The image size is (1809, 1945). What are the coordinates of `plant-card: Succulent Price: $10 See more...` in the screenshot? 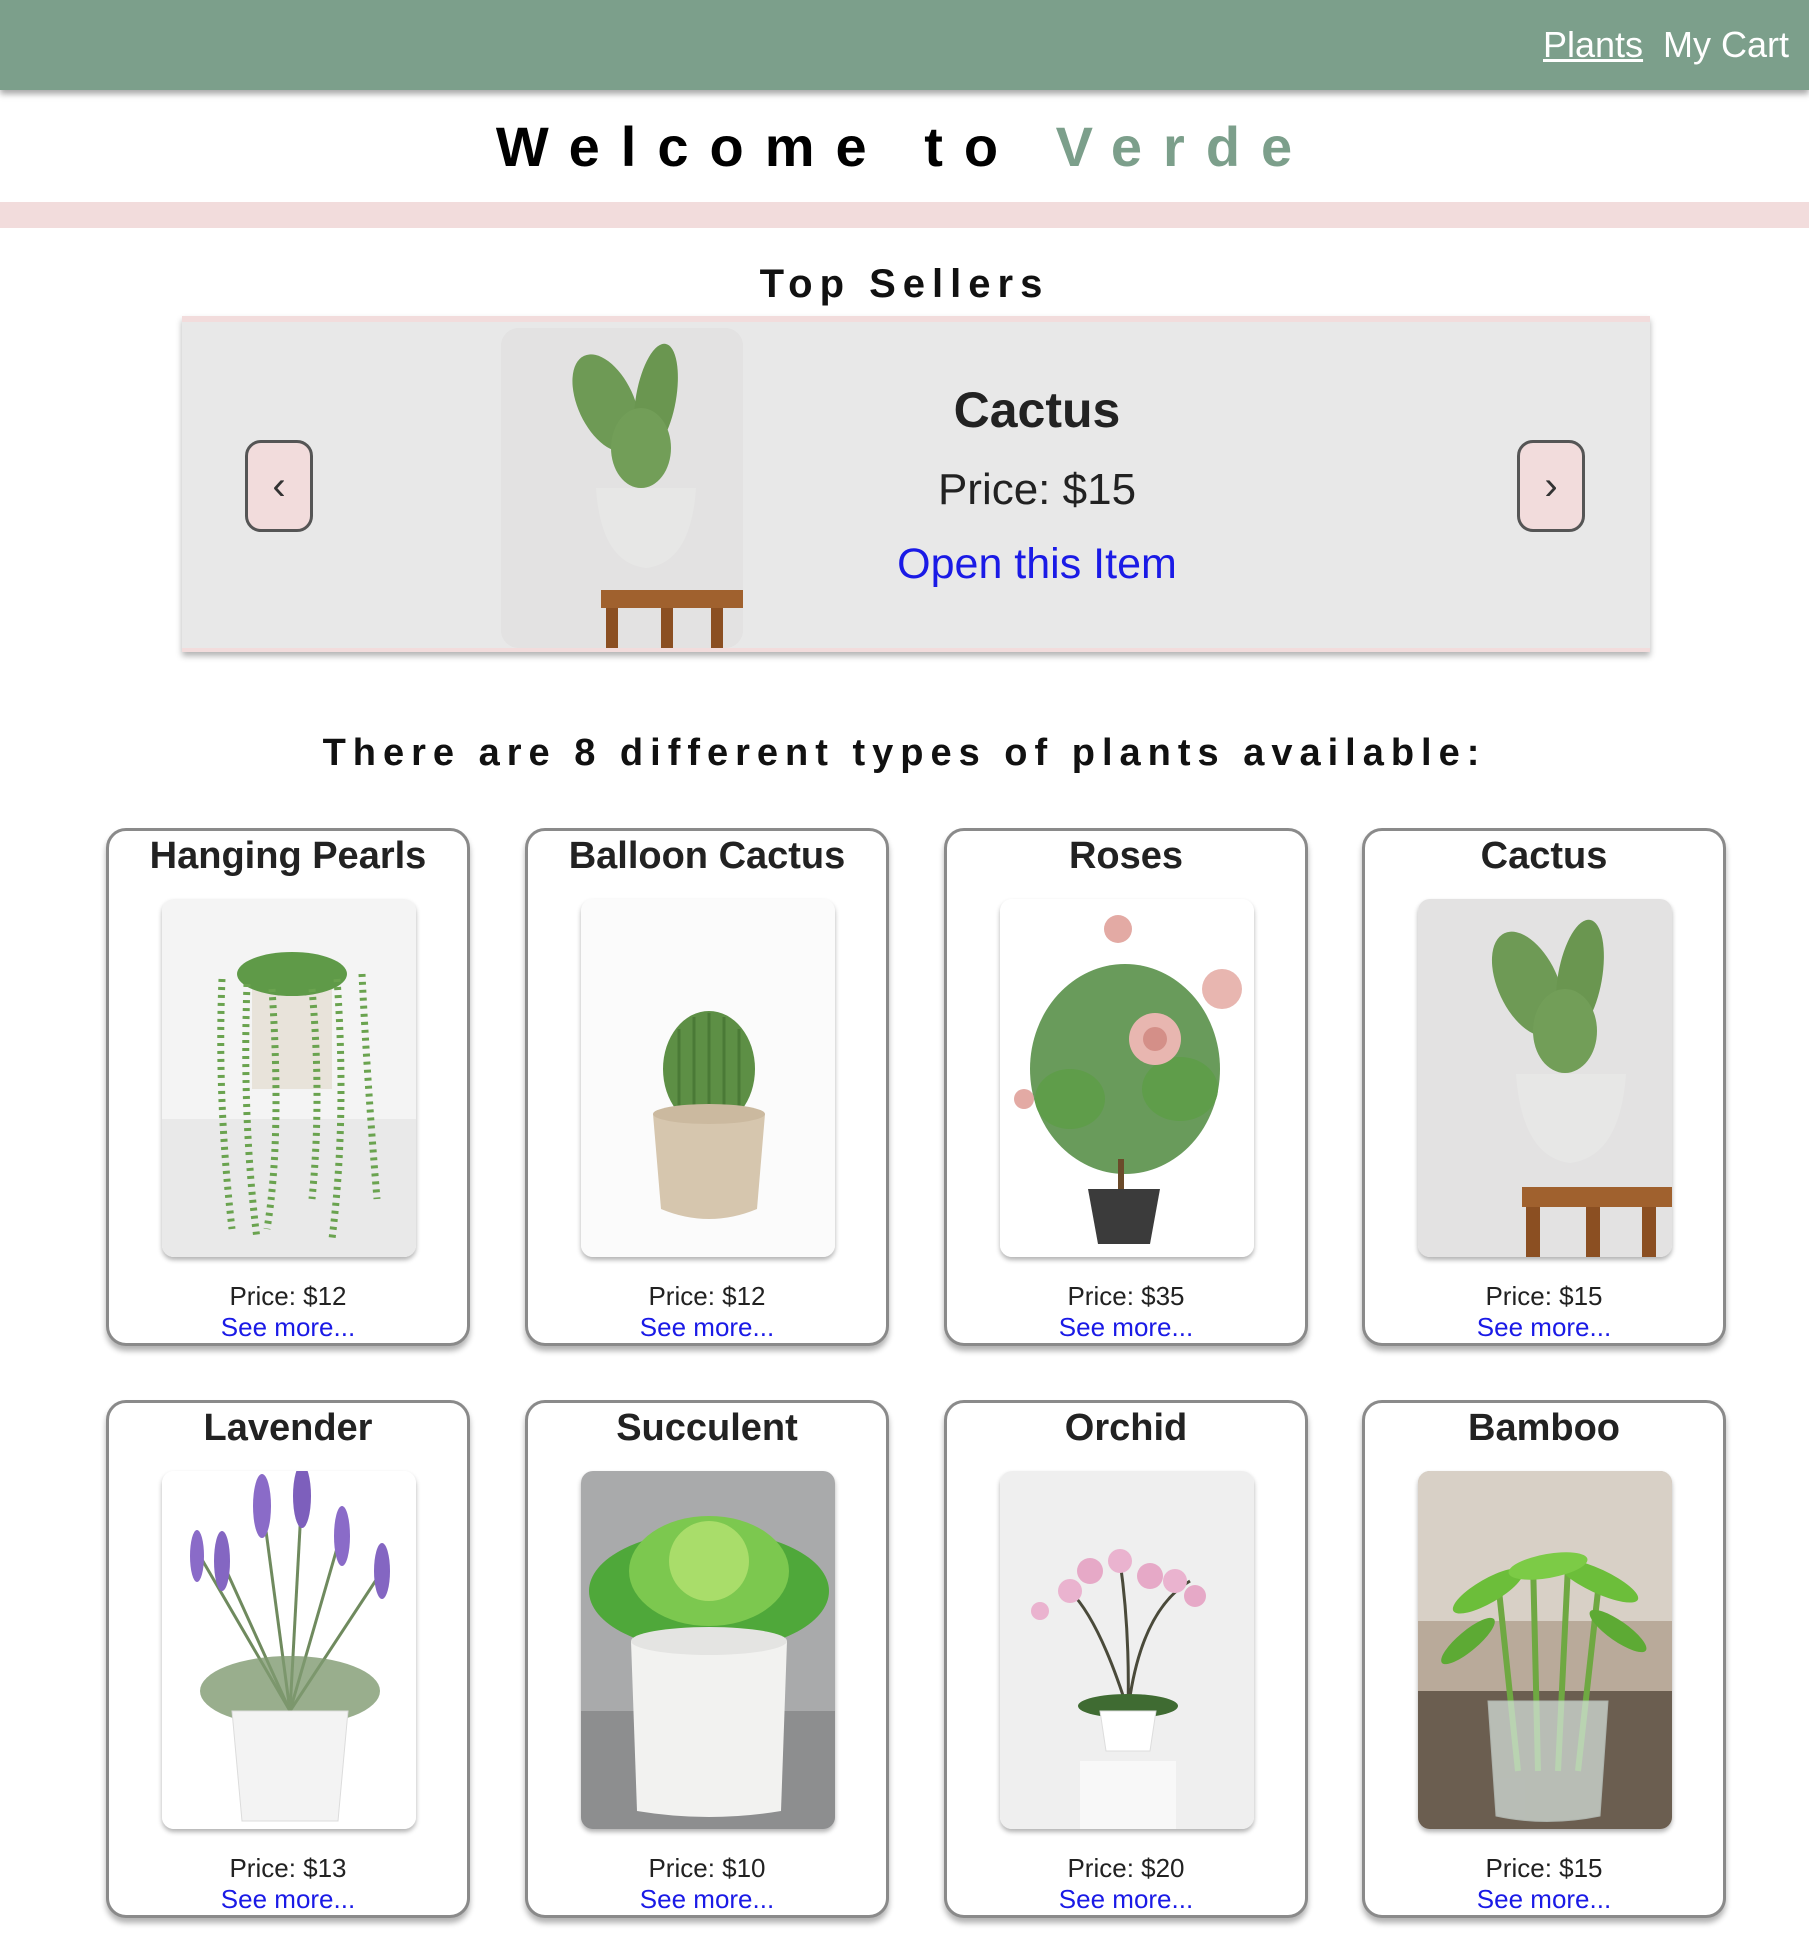 It's located at (707, 1659).